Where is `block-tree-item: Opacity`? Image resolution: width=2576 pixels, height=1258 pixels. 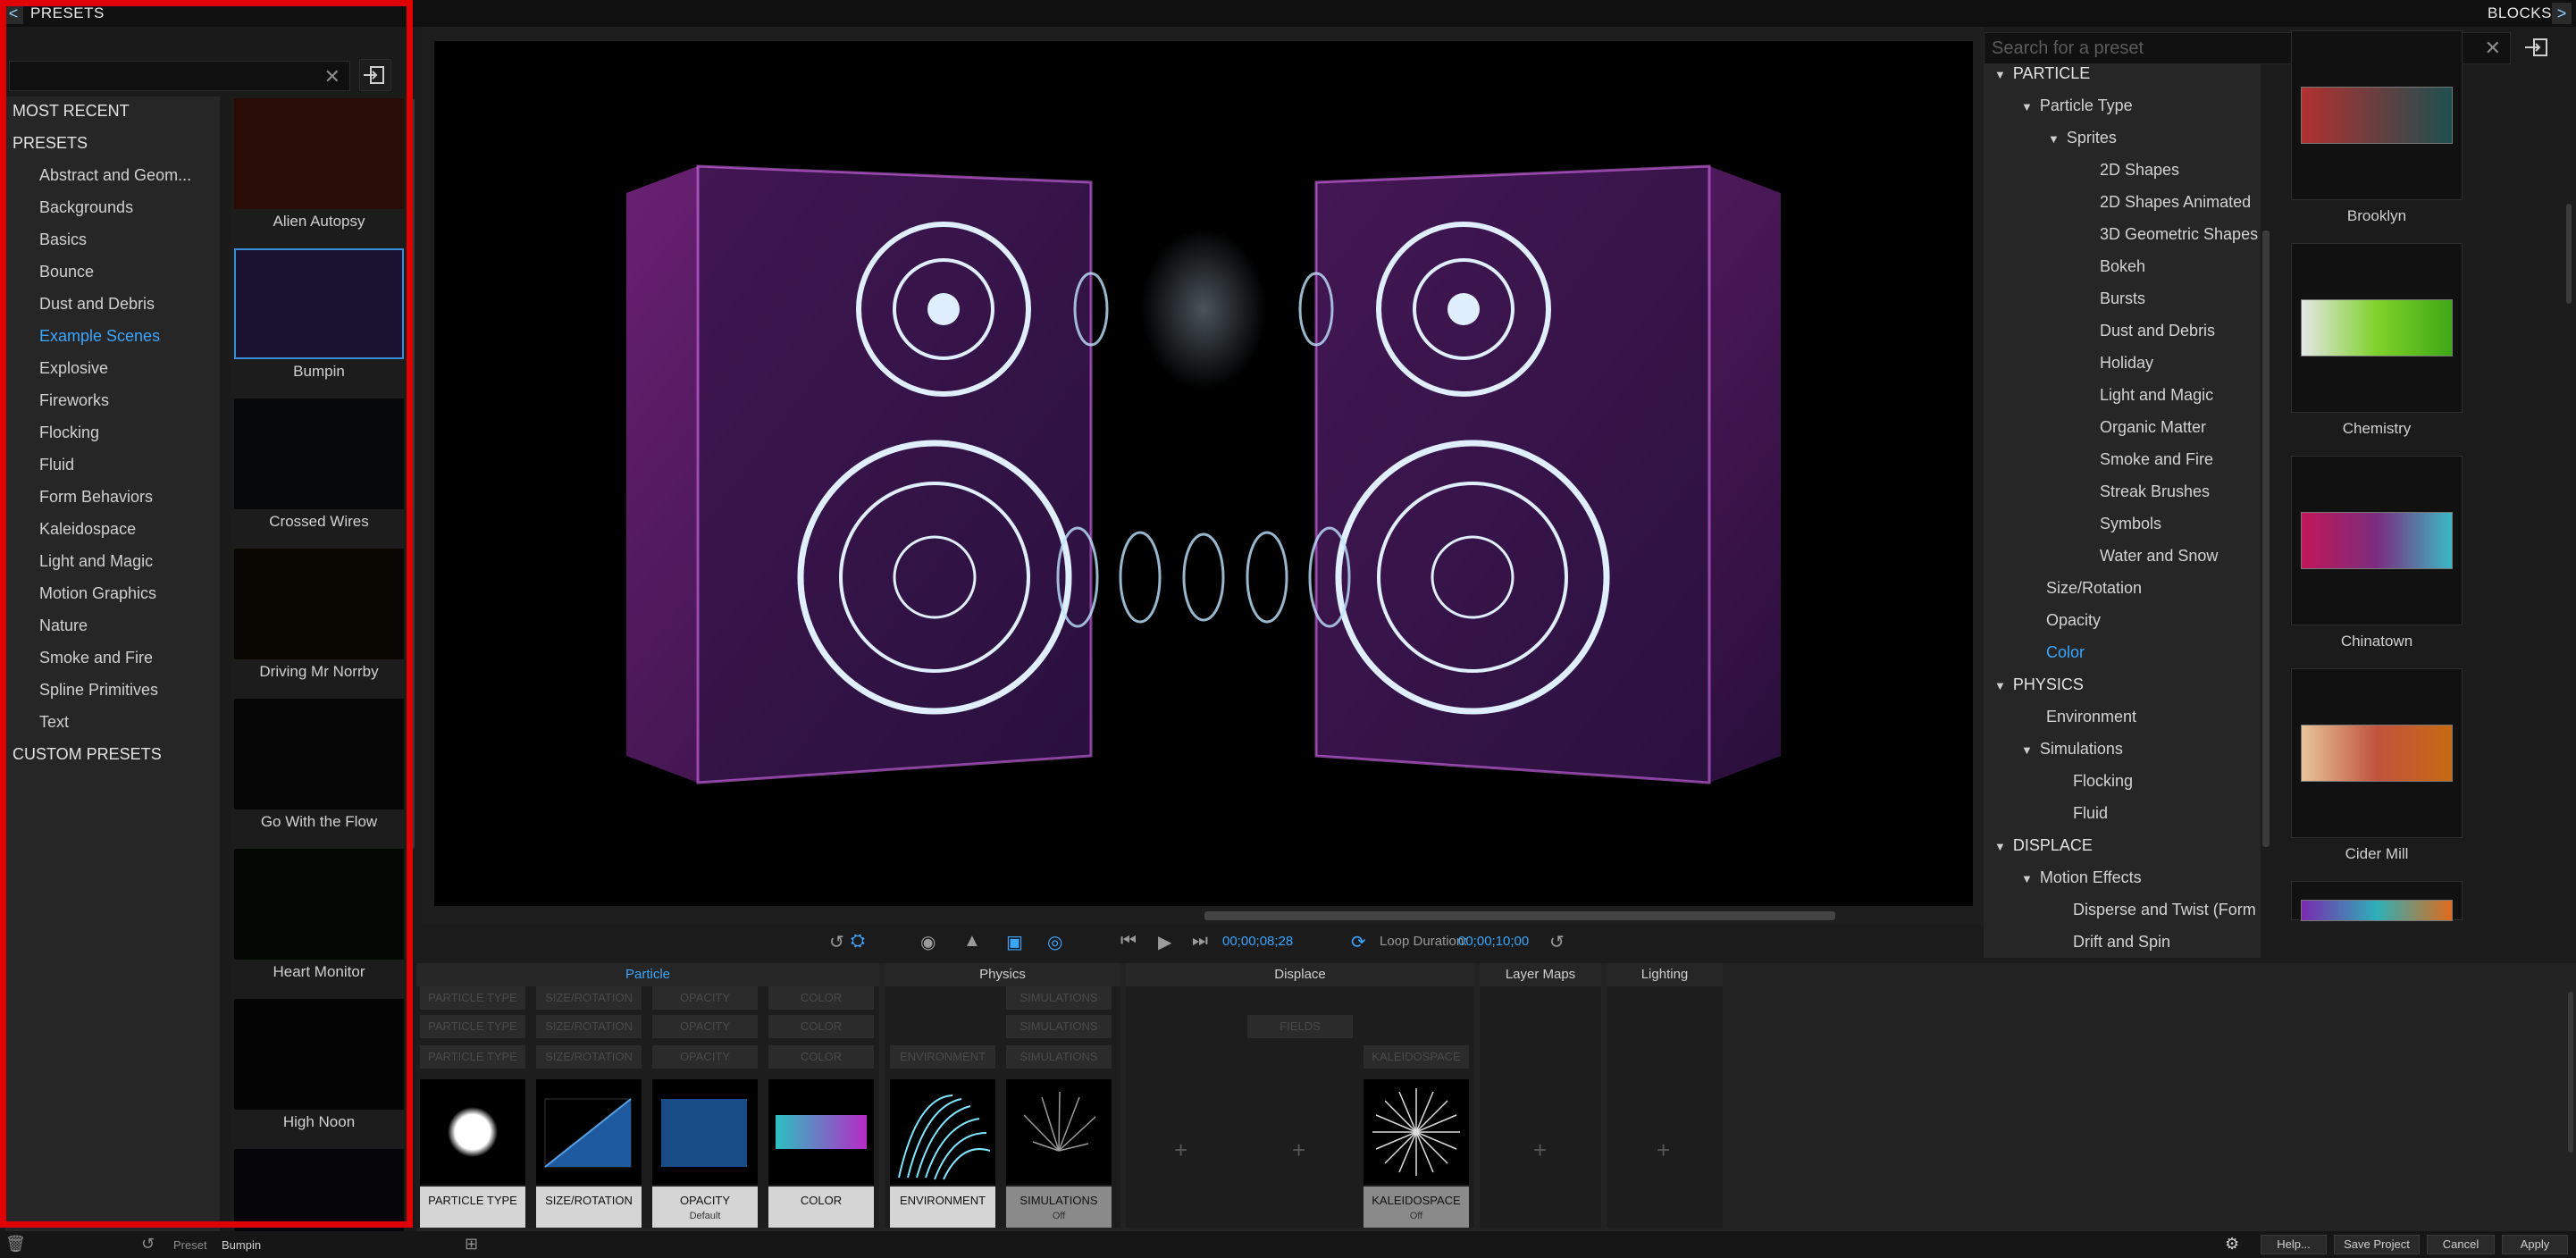 block-tree-item: Opacity is located at coordinates (2073, 620).